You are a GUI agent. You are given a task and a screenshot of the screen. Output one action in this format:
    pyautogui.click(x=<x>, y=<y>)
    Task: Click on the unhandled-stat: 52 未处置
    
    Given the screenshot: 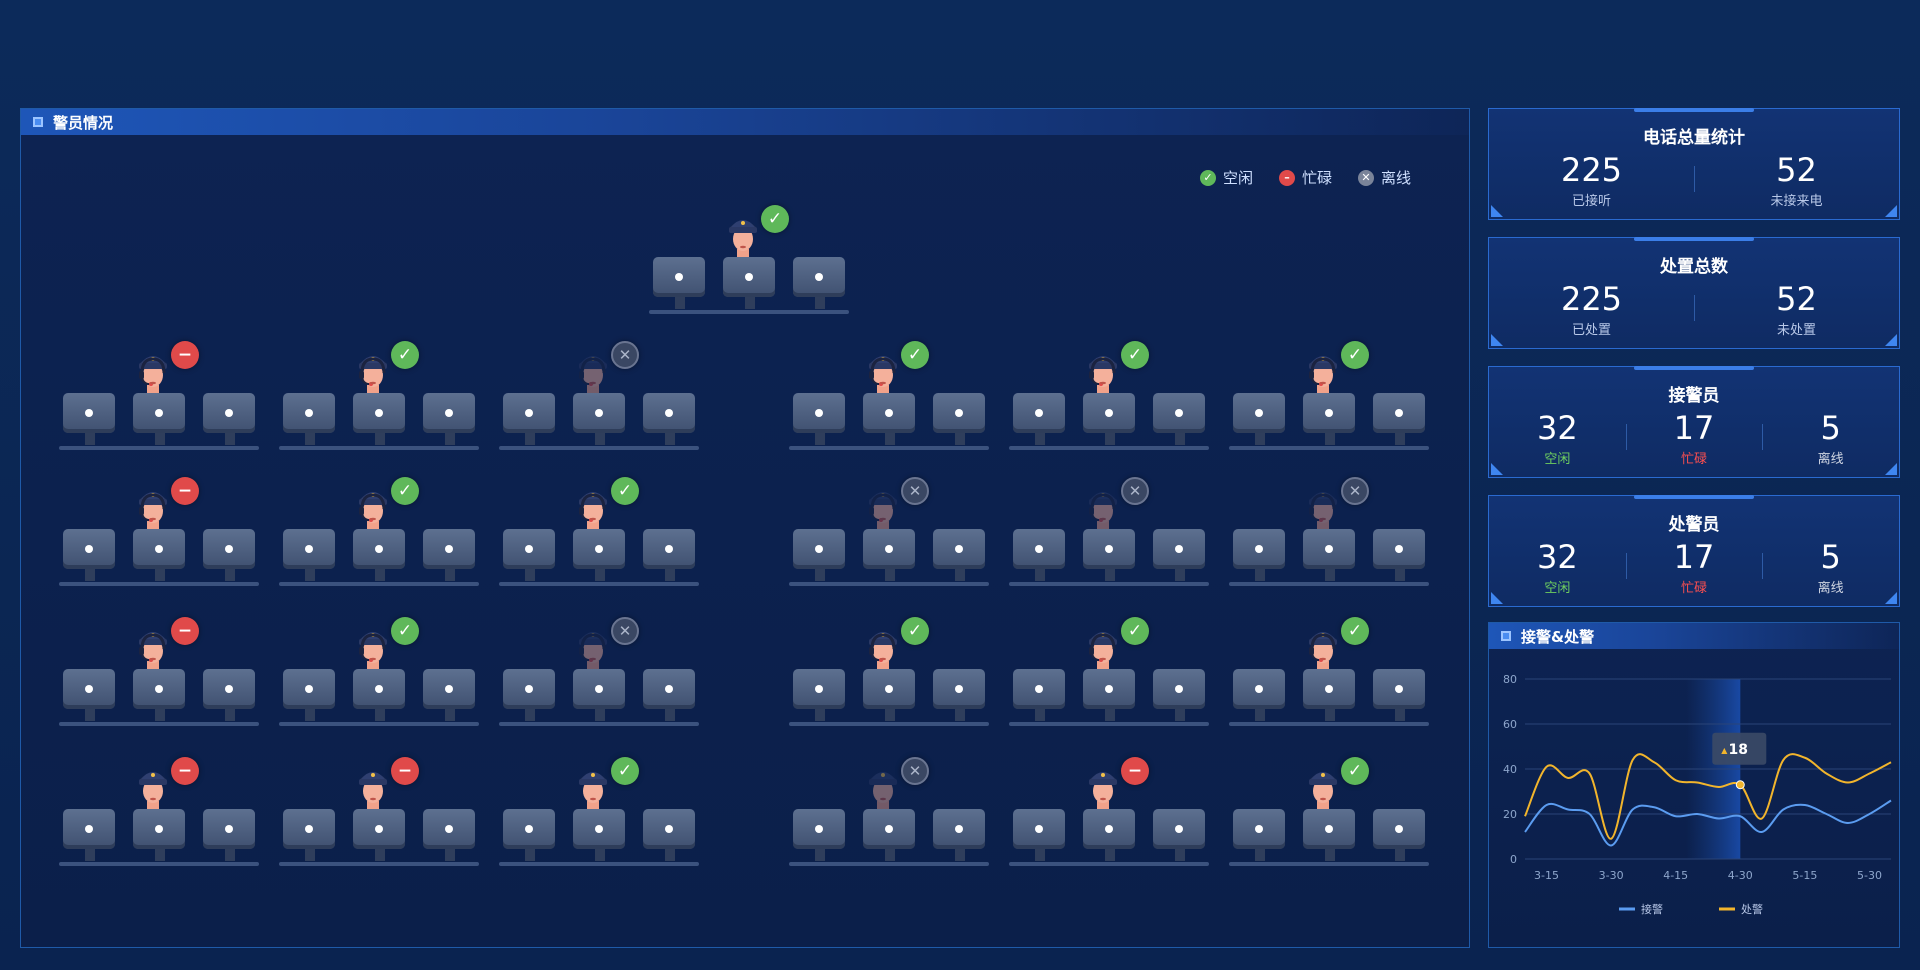 What is the action you would take?
    pyautogui.click(x=1796, y=308)
    